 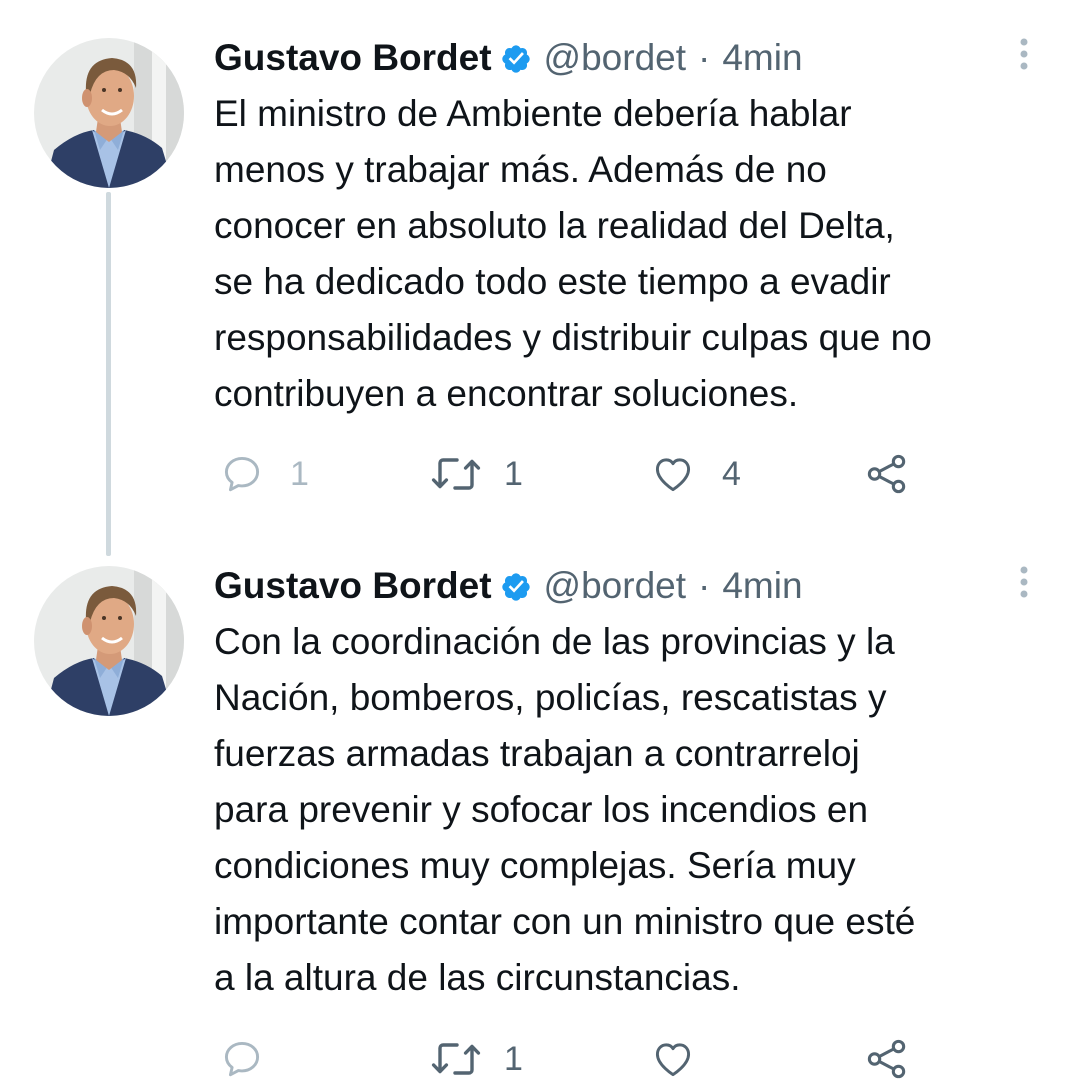 I want to click on like-button: 4, so click(x=695, y=474).